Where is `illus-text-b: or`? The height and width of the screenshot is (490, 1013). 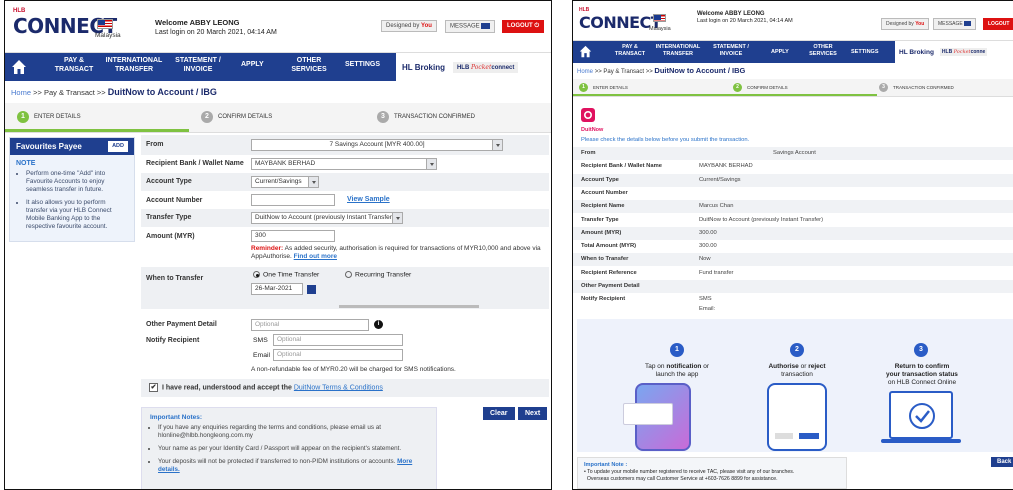
illus-text-b: or is located at coordinates (803, 366).